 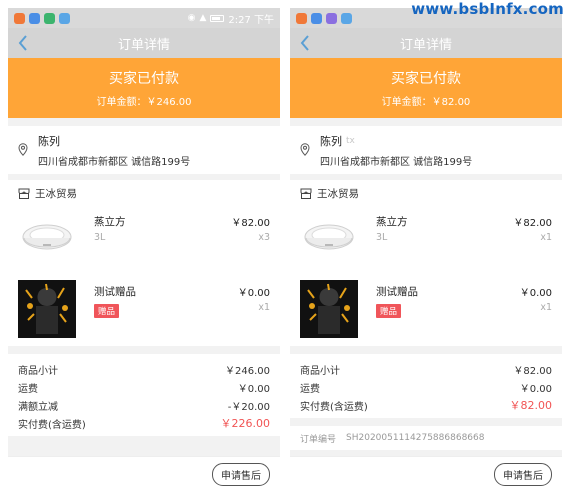 I want to click on recipient-phone: tx, so click(x=350, y=141).